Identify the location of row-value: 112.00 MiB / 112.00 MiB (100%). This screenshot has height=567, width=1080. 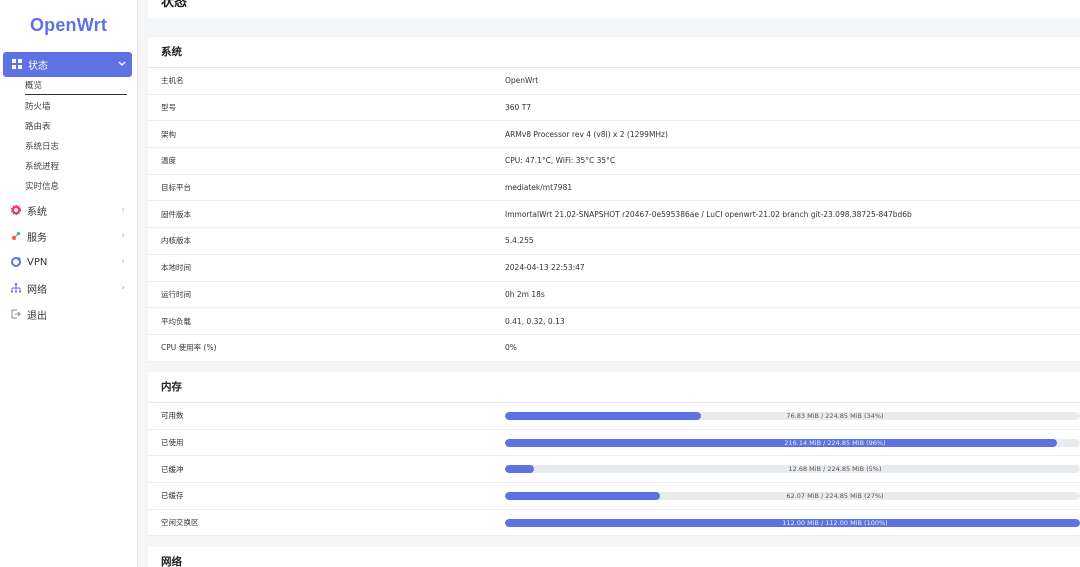
(792, 522).